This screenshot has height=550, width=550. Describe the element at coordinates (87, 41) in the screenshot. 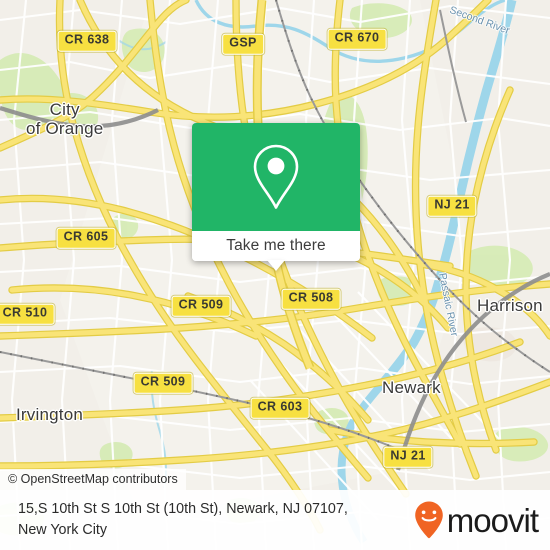

I see `shield-cr-638: CR 638` at that location.